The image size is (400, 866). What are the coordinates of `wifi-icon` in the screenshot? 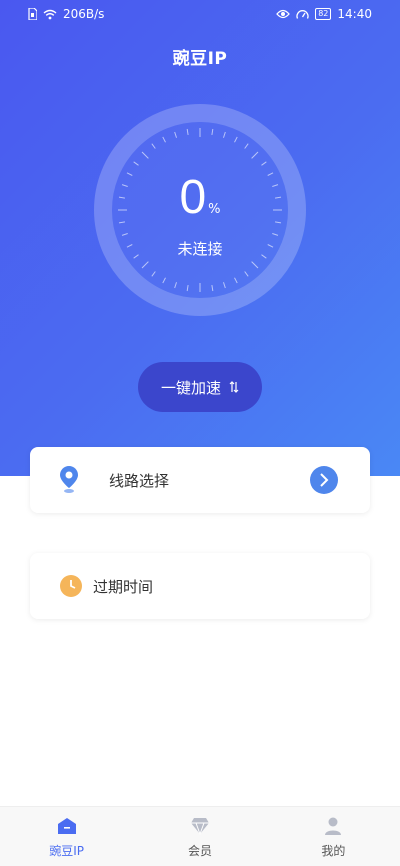 It's located at (50, 14).